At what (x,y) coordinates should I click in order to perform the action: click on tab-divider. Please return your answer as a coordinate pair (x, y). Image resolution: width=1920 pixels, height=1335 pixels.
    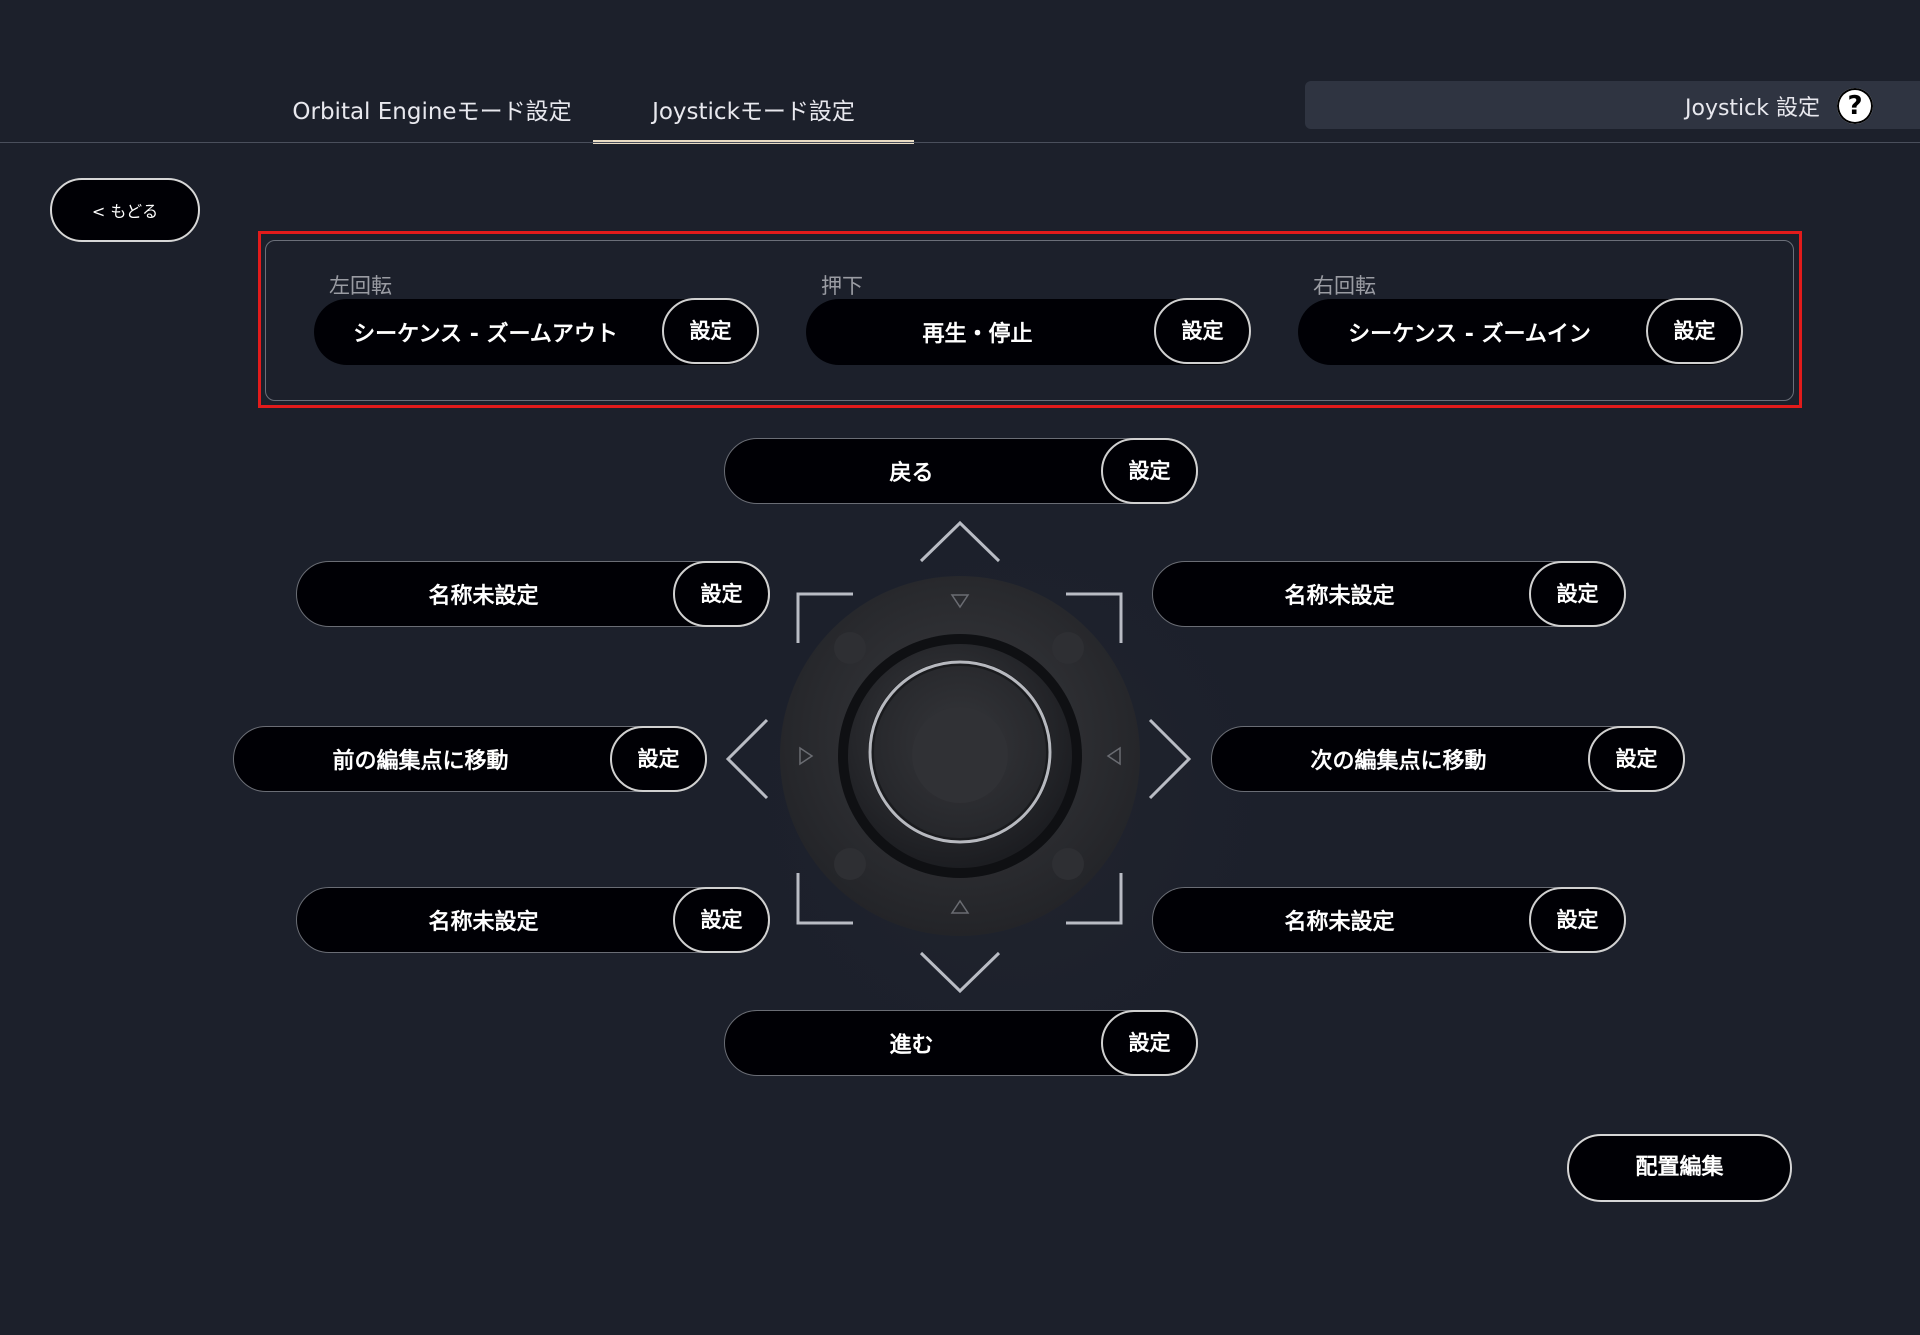
    Looking at the image, I should click on (960, 142).